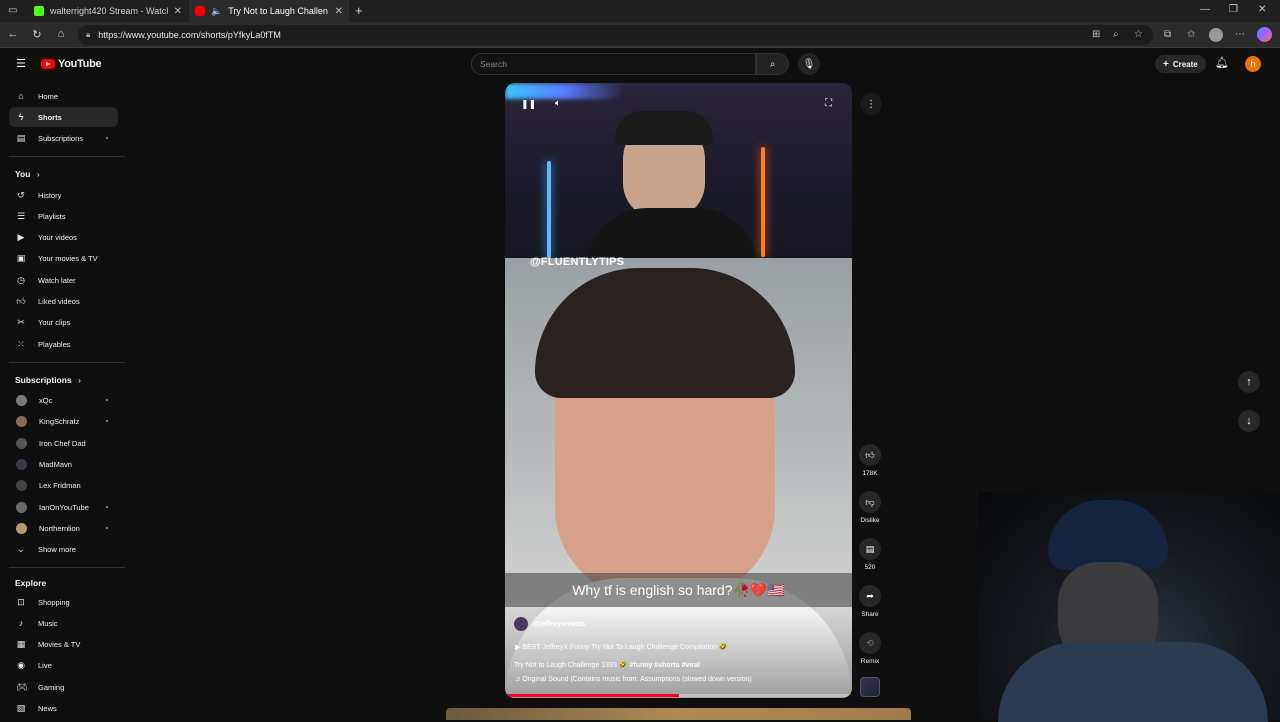 The image size is (1280, 722). What do you see at coordinates (528, 104) in the screenshot?
I see `pause-icon: ❚❚` at bounding box center [528, 104].